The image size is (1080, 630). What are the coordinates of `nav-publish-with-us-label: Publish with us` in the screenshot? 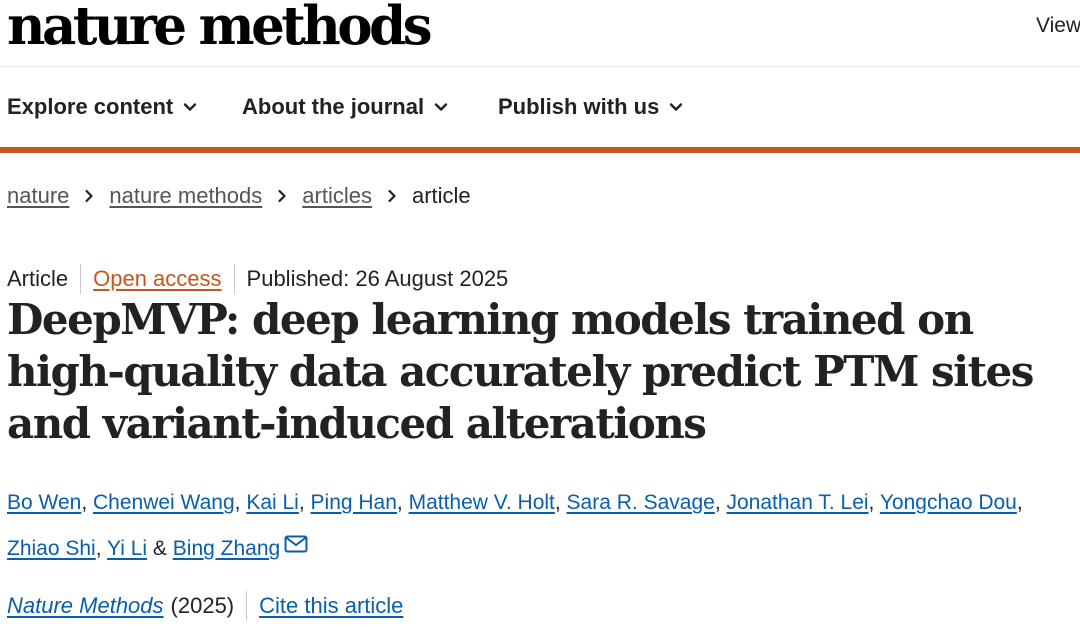 It's located at (579, 106).